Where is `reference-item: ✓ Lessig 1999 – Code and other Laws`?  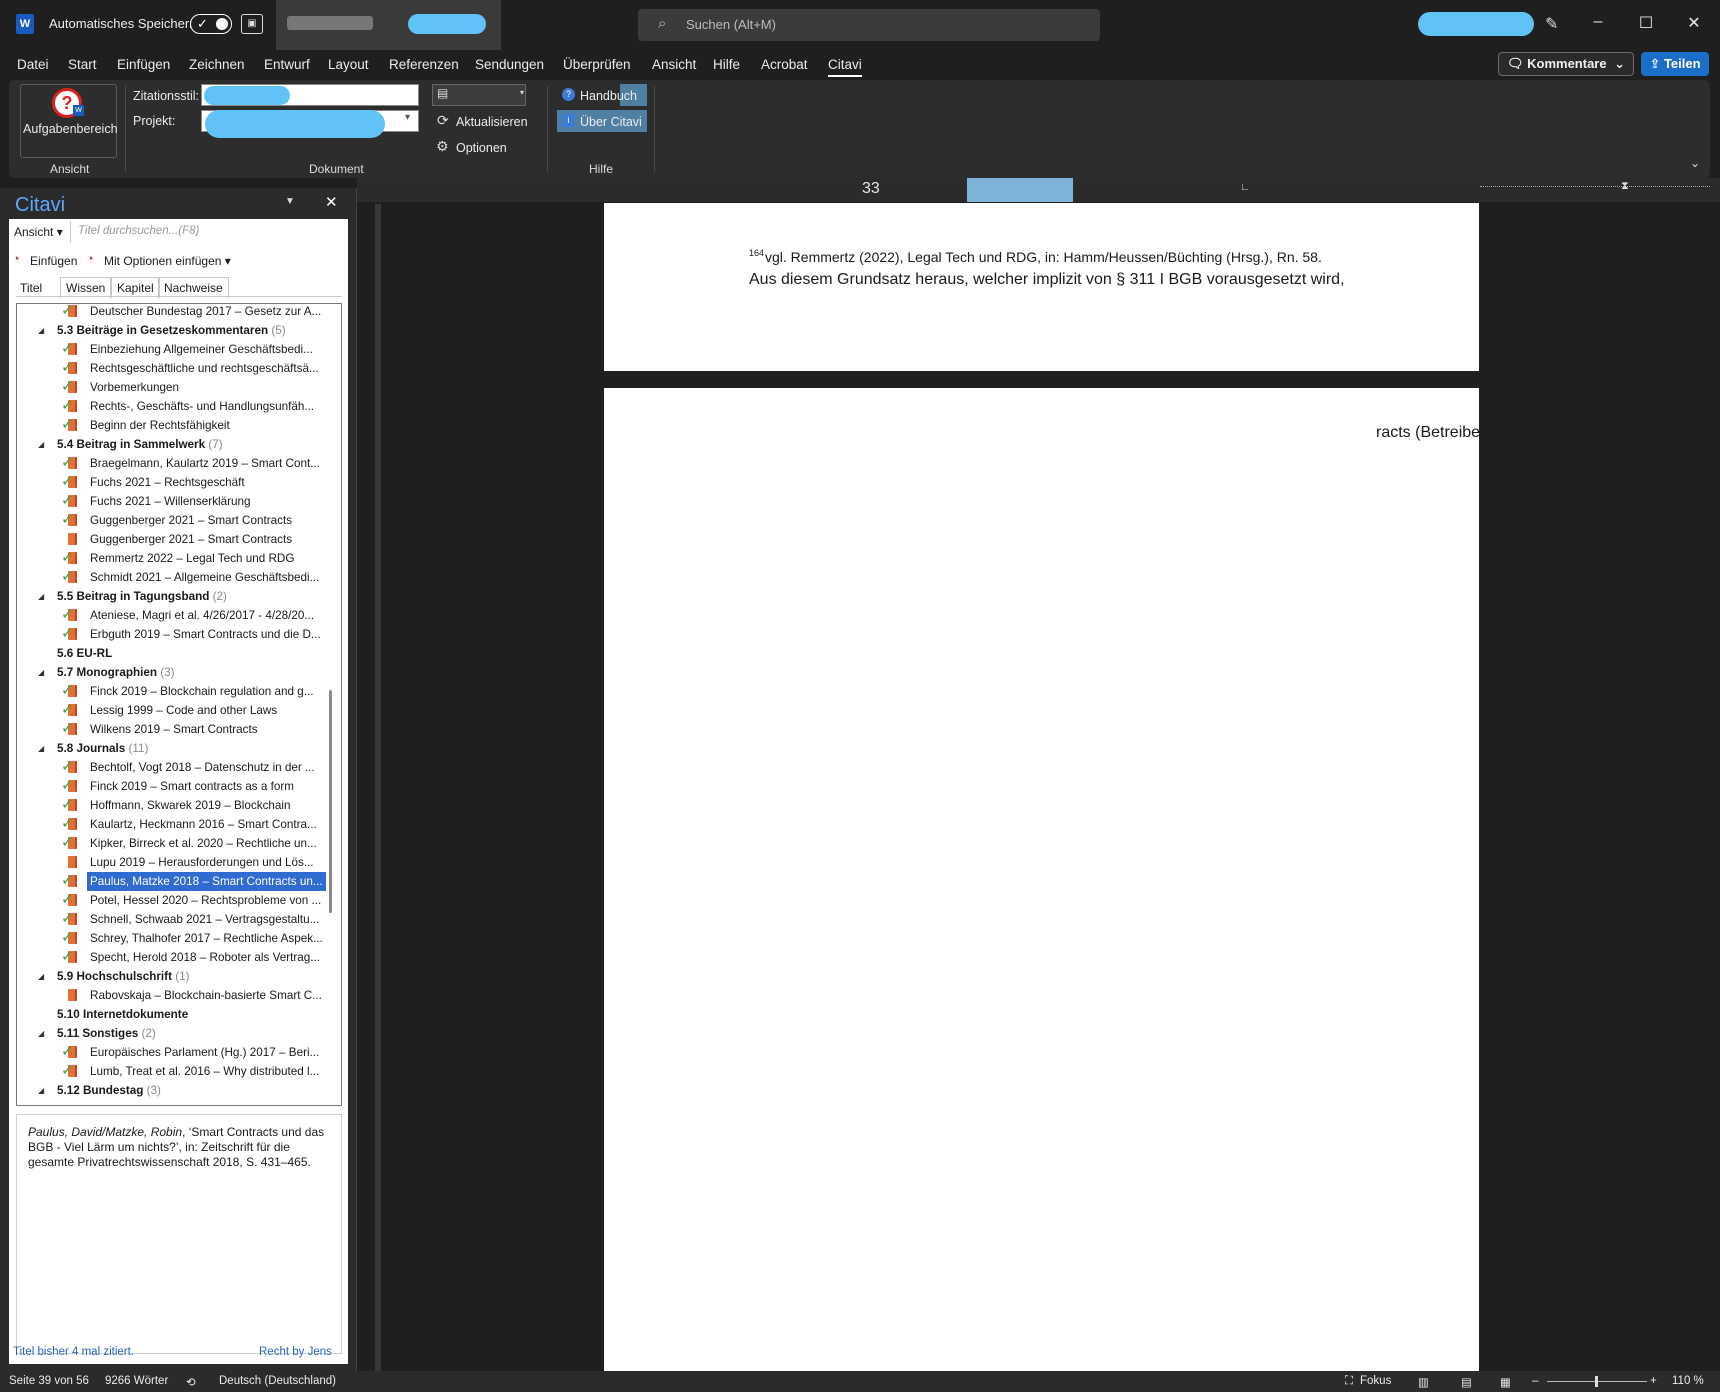
reference-item: ✓ Lessig 1999 – Code and other Laws is located at coordinates (172, 710).